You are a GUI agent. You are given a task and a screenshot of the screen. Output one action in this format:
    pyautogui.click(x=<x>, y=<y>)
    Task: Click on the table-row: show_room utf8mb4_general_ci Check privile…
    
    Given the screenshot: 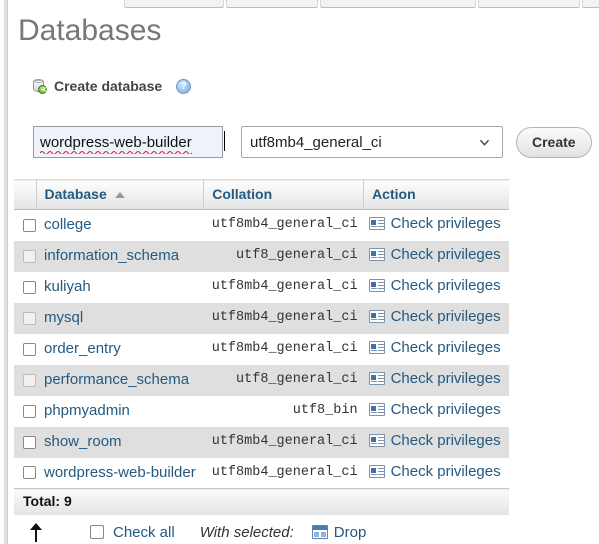 What is the action you would take?
    pyautogui.click(x=261, y=442)
    